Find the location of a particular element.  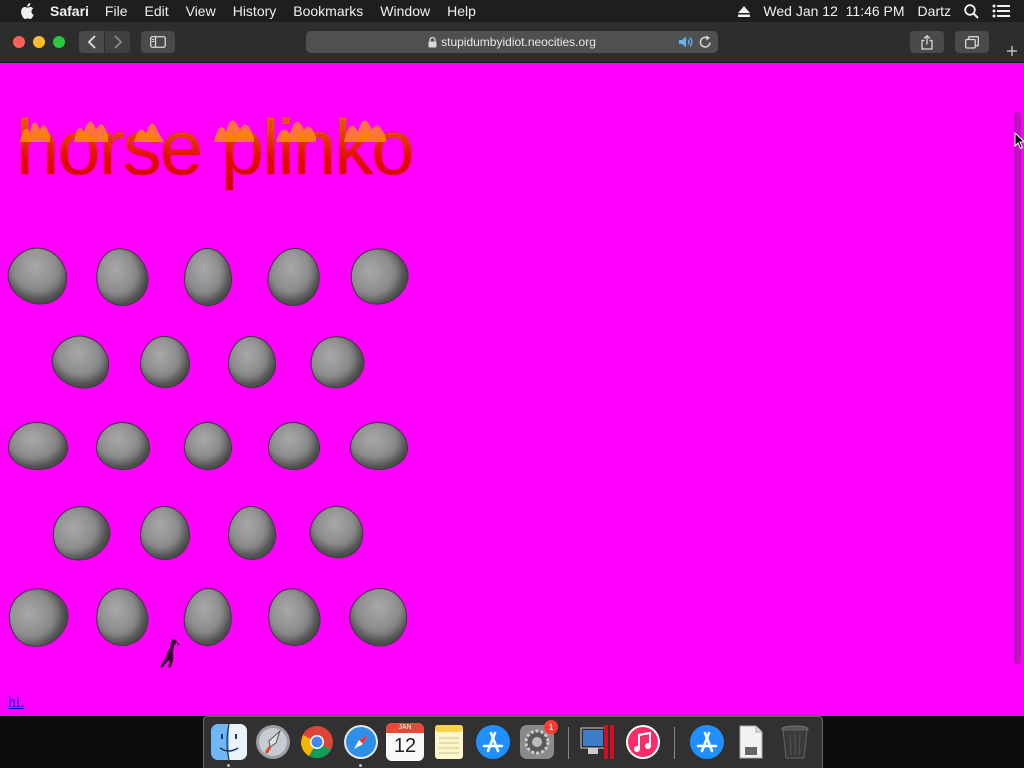

menu-help: Help is located at coordinates (461, 11).